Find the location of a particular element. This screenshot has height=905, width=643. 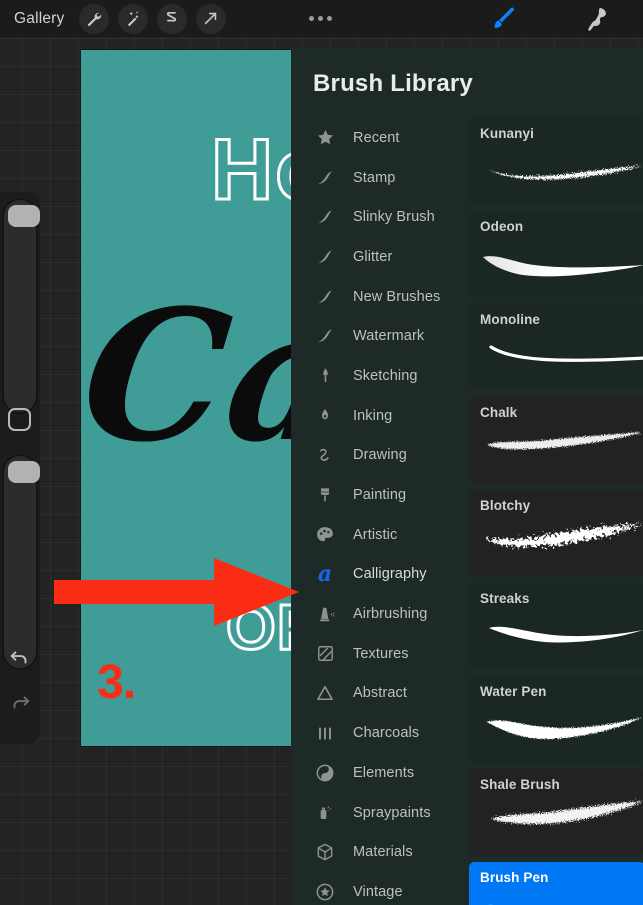

yin-yang-icon is located at coordinates (325, 773).